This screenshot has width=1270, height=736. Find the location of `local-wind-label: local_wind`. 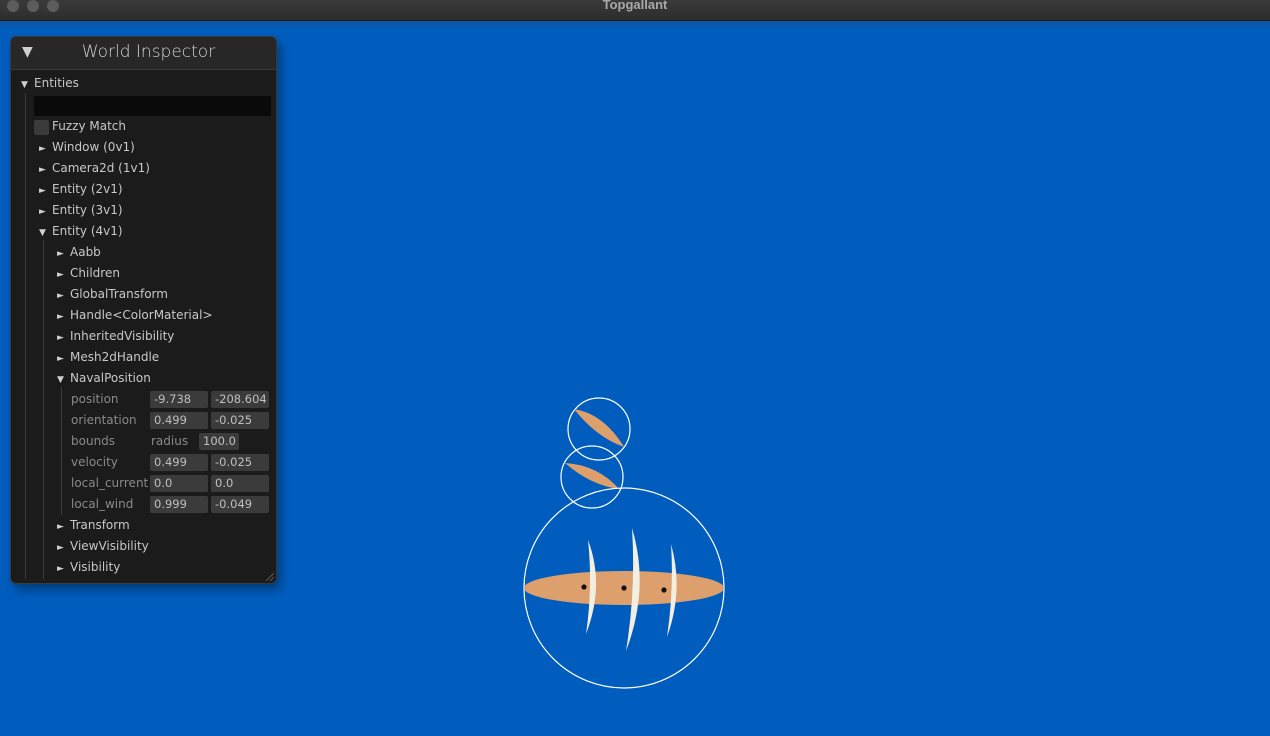

local-wind-label: local_wind is located at coordinates (102, 504).